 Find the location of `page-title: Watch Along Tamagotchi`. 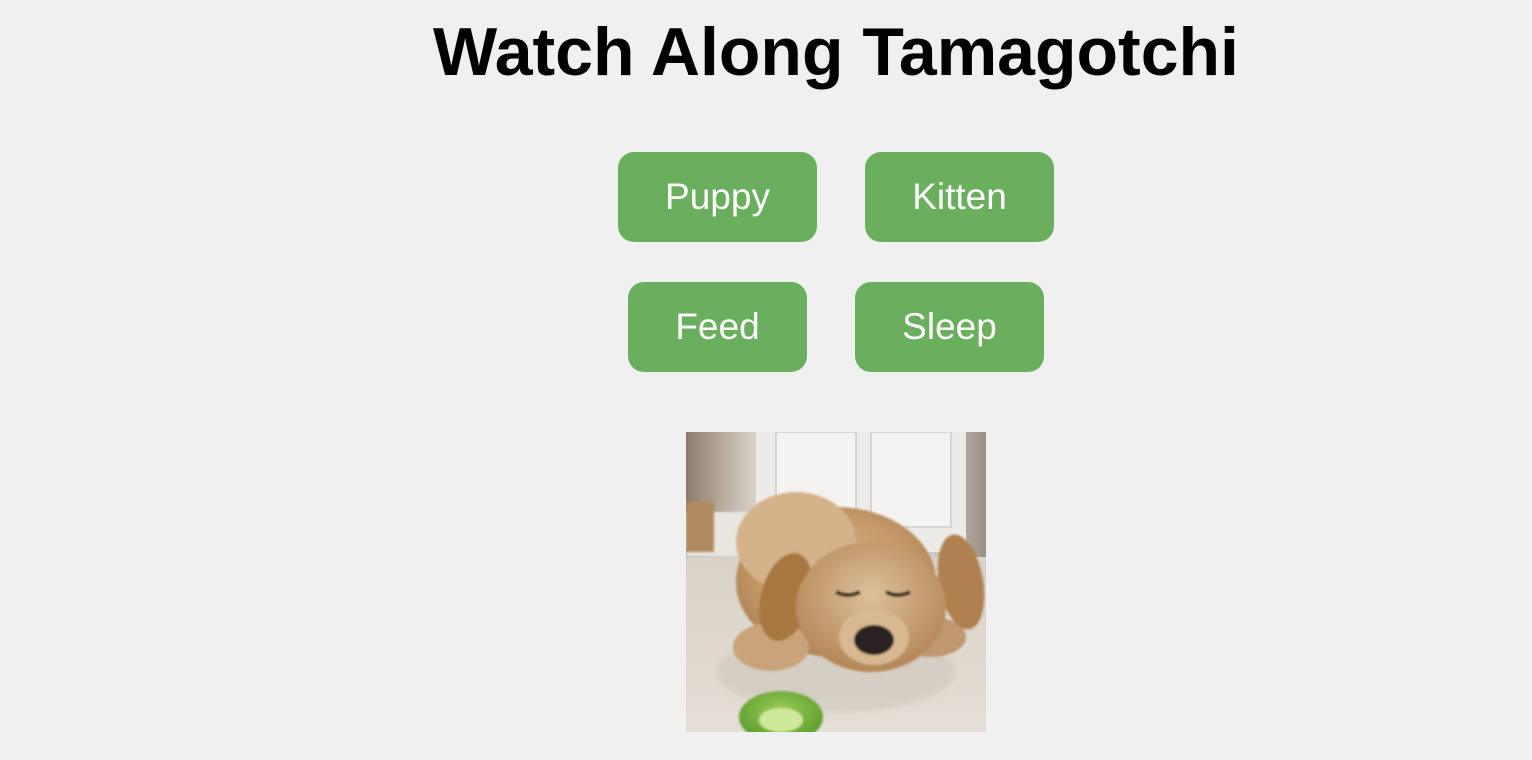

page-title: Watch Along Tamagotchi is located at coordinates (836, 52).